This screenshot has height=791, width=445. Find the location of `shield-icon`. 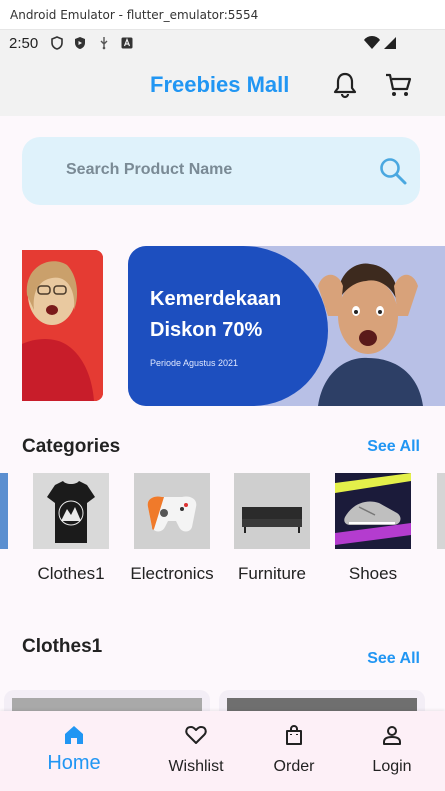

shield-icon is located at coordinates (57, 43).